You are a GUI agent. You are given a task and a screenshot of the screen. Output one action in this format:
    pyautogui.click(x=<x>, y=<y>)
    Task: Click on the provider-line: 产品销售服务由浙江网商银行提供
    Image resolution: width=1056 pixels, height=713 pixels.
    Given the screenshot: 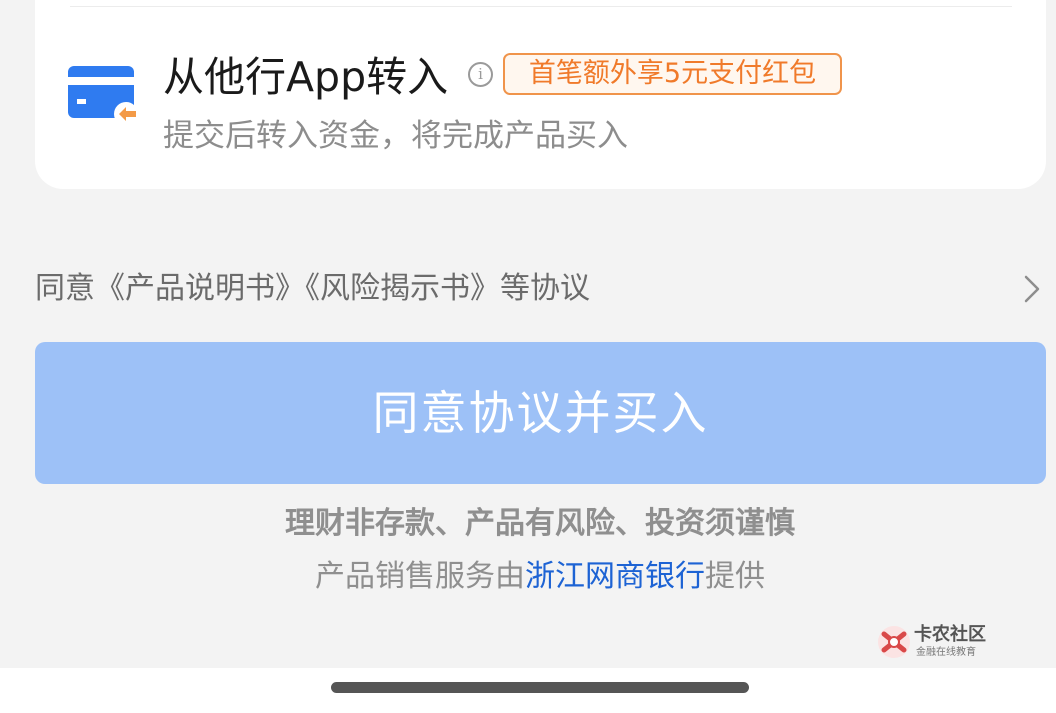 What is the action you would take?
    pyautogui.click(x=528, y=577)
    